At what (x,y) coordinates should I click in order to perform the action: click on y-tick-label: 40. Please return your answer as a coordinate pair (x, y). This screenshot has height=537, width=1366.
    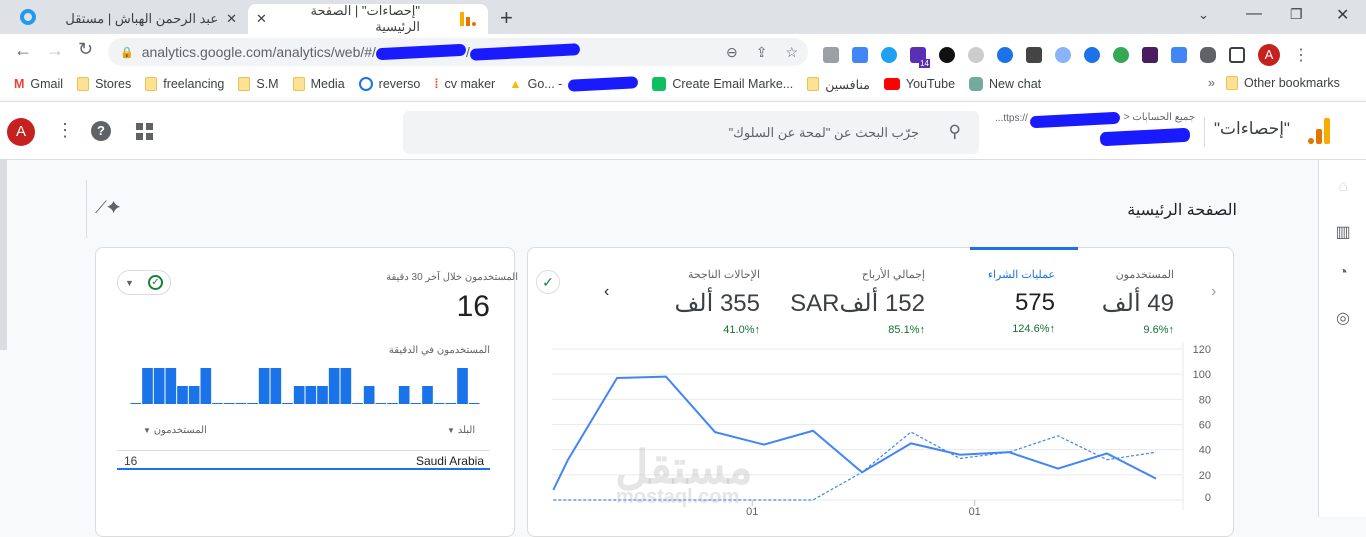
    Looking at the image, I should click on (1205, 451).